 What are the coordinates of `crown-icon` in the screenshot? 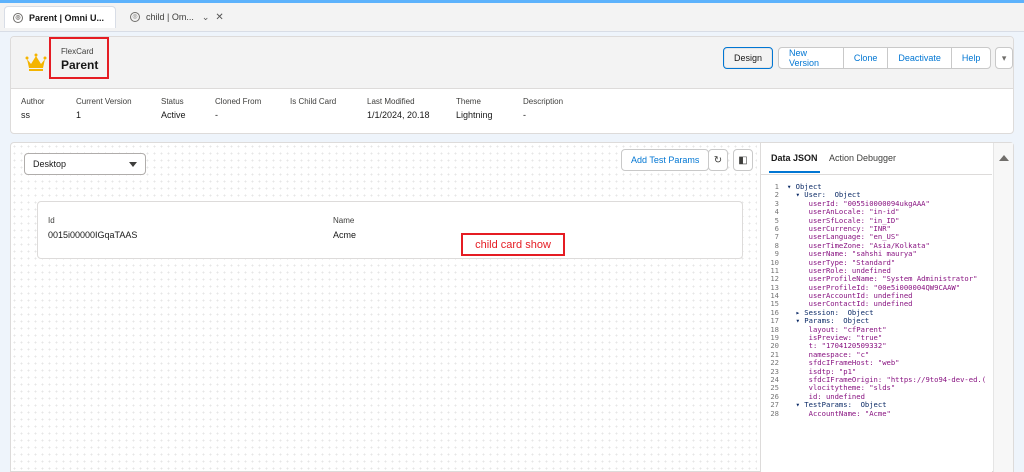 It's located at (36, 62).